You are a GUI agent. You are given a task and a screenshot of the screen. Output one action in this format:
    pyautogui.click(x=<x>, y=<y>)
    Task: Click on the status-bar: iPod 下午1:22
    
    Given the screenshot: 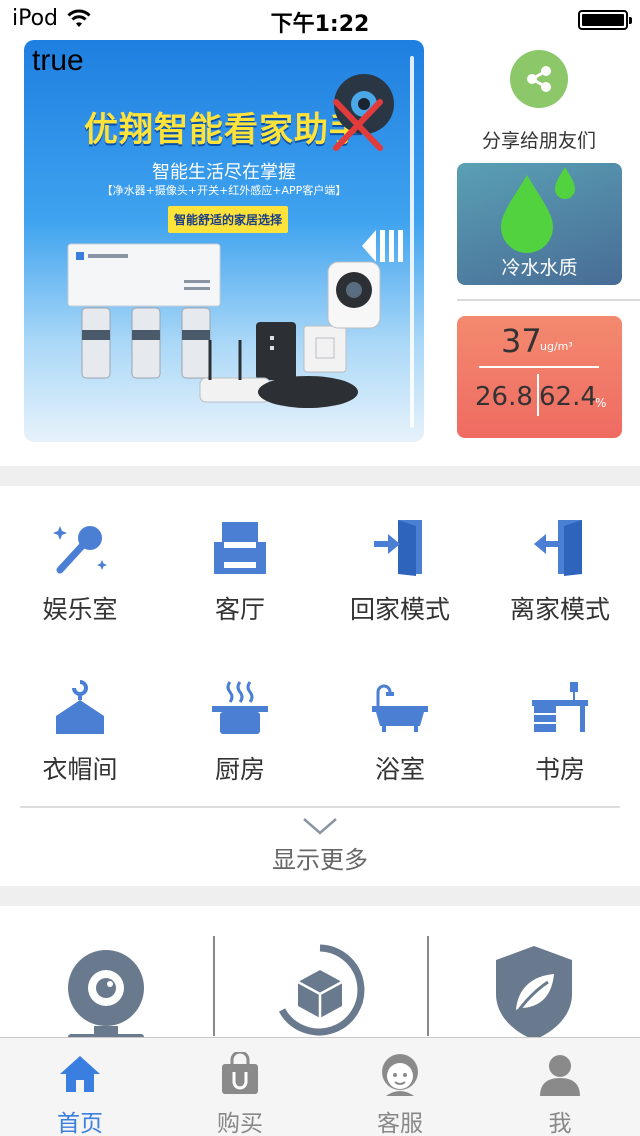 What is the action you would take?
    pyautogui.click(x=320, y=20)
    